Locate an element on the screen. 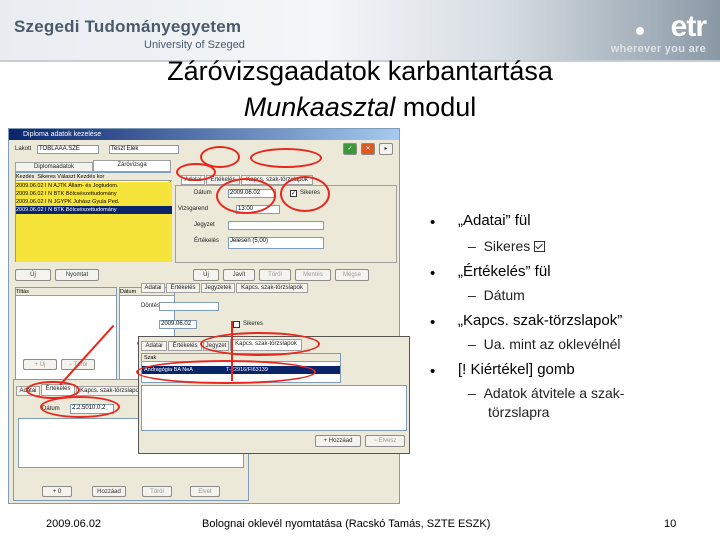 The image size is (720, 540). torol-button: Töröl is located at coordinates (275, 275).